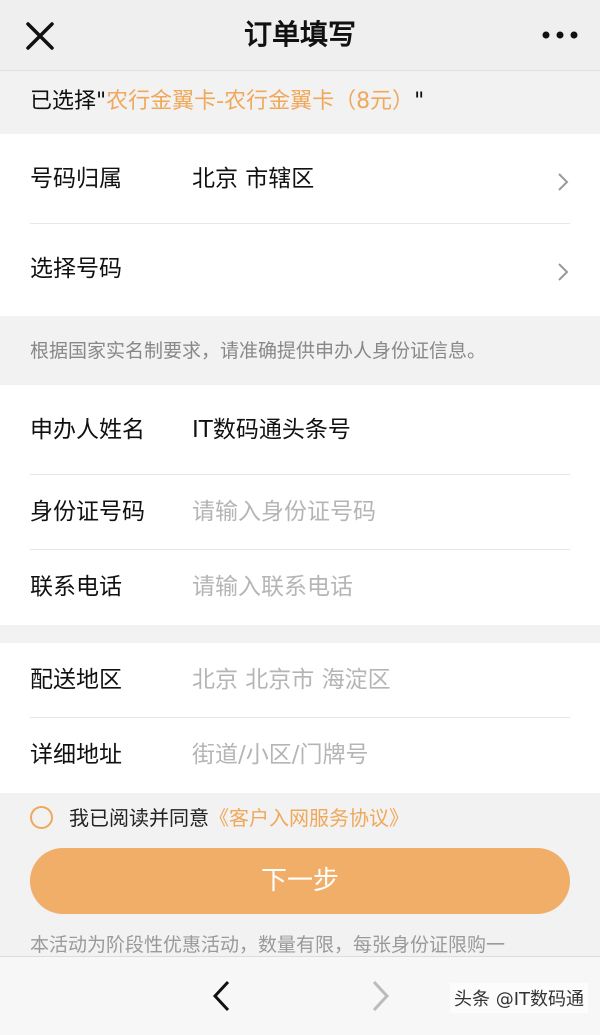  What do you see at coordinates (268, 945) in the screenshot?
I see `activity-footnote: 本活动为阶段性优惠活动，数量有限，每张身份证限购一` at bounding box center [268, 945].